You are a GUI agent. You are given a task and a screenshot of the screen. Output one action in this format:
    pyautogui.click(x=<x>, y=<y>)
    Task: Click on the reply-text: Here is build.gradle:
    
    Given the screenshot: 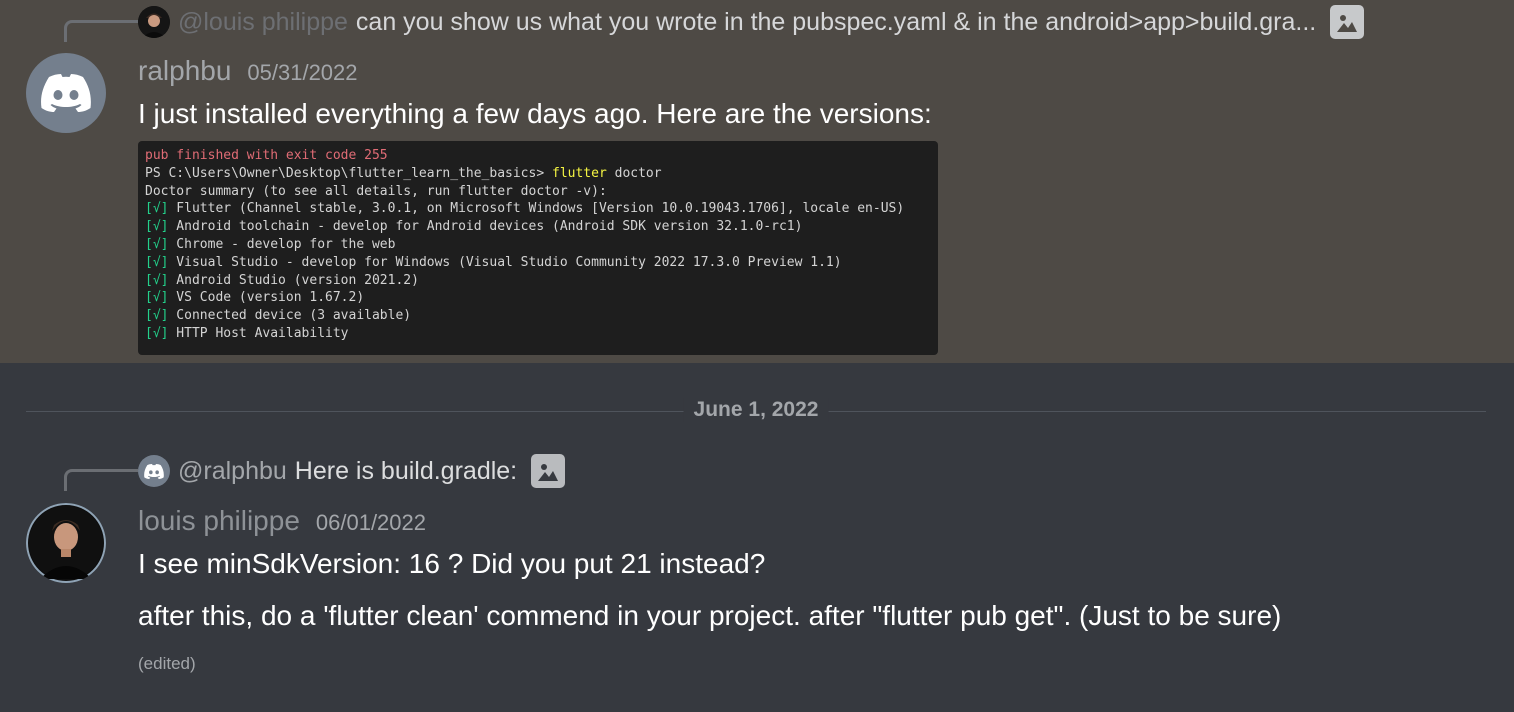 What is the action you would take?
    pyautogui.click(x=406, y=471)
    